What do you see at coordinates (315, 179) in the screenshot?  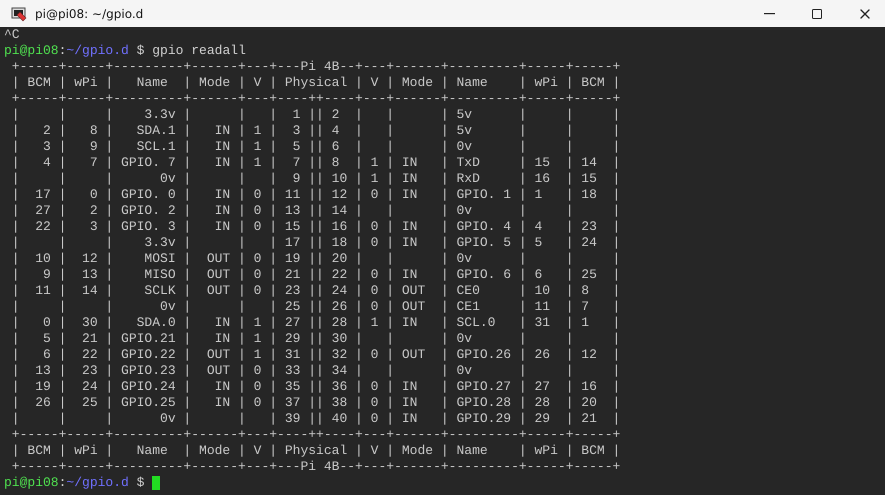 I see `terminal-line: | | | 0v | | | 9 || 10 | 1 | IN | RxD | 16 | 15 |` at bounding box center [315, 179].